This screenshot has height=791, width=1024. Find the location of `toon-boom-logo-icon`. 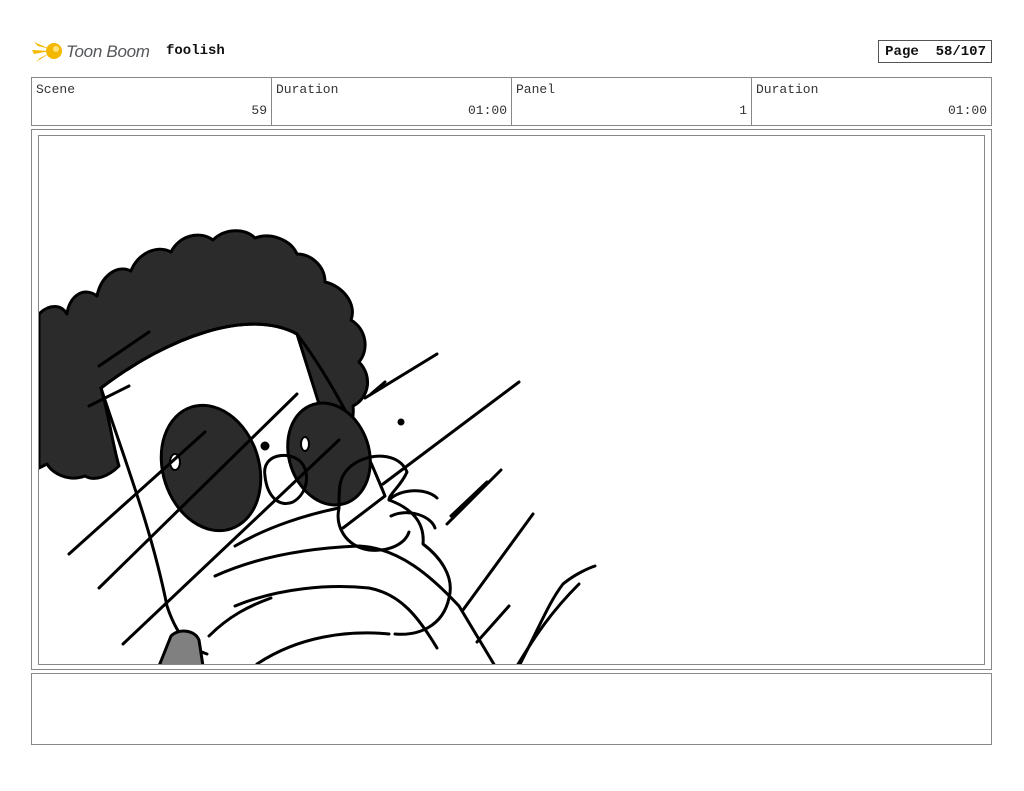

toon-boom-logo-icon is located at coordinates (47, 52).